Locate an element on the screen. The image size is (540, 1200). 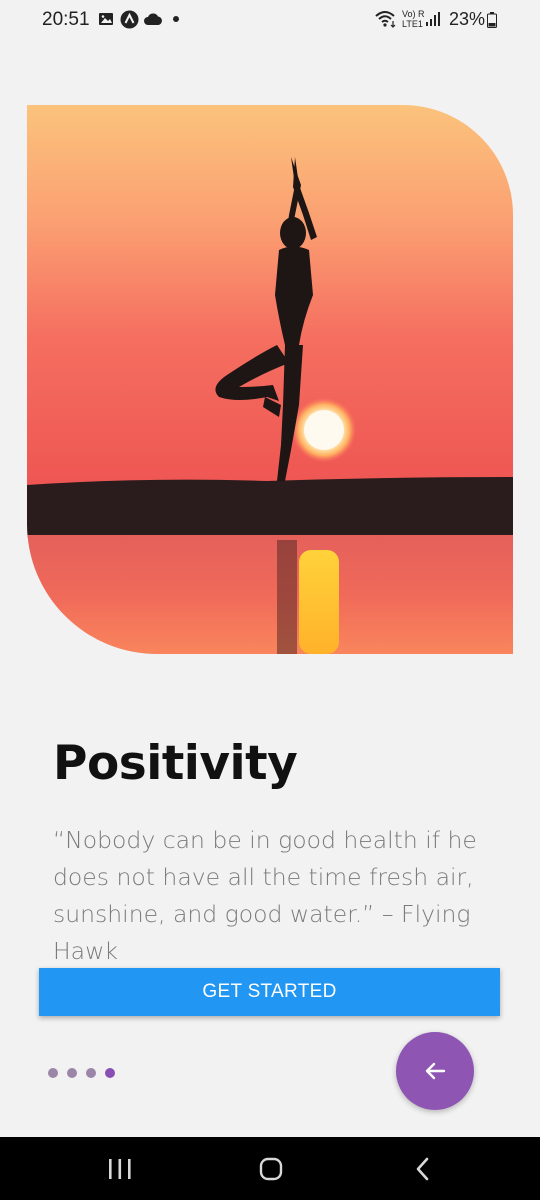
back-button is located at coordinates (423, 1168).